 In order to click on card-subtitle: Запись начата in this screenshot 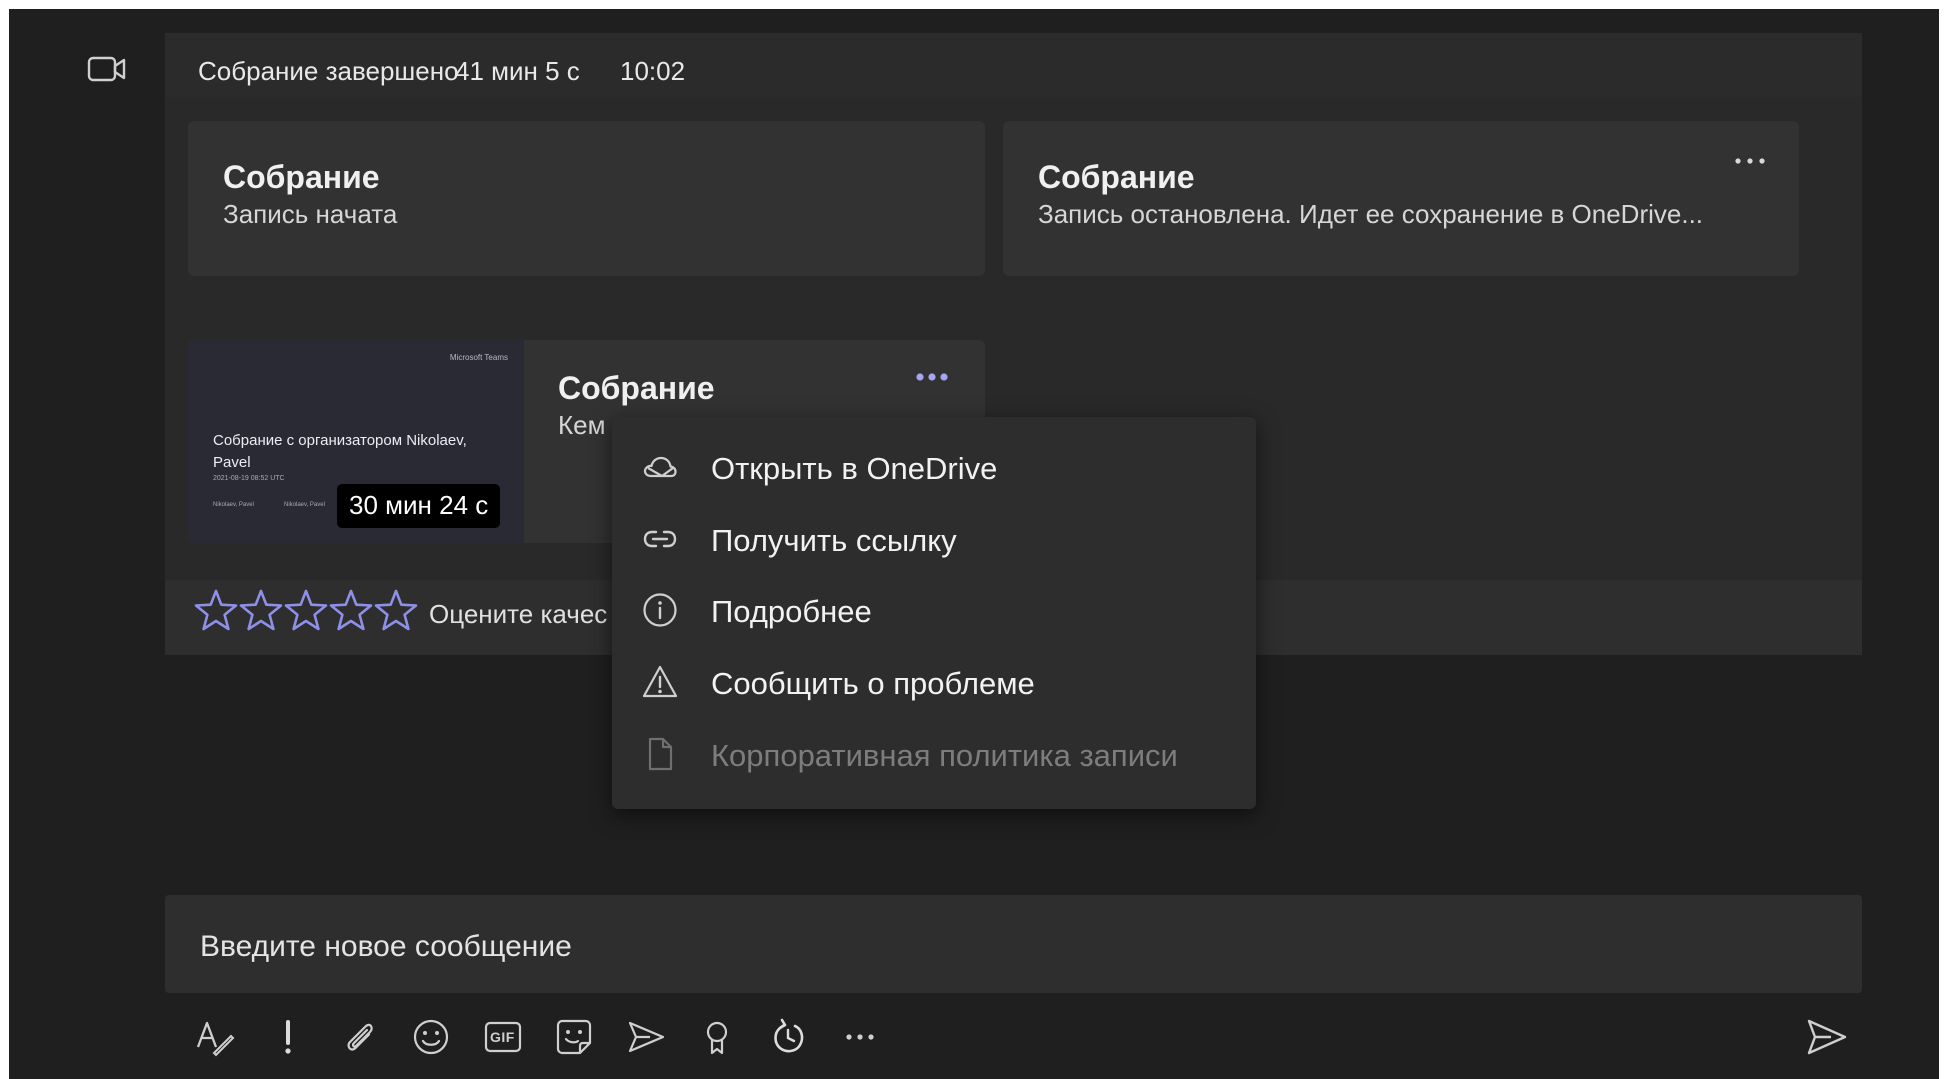, I will do `click(310, 214)`.